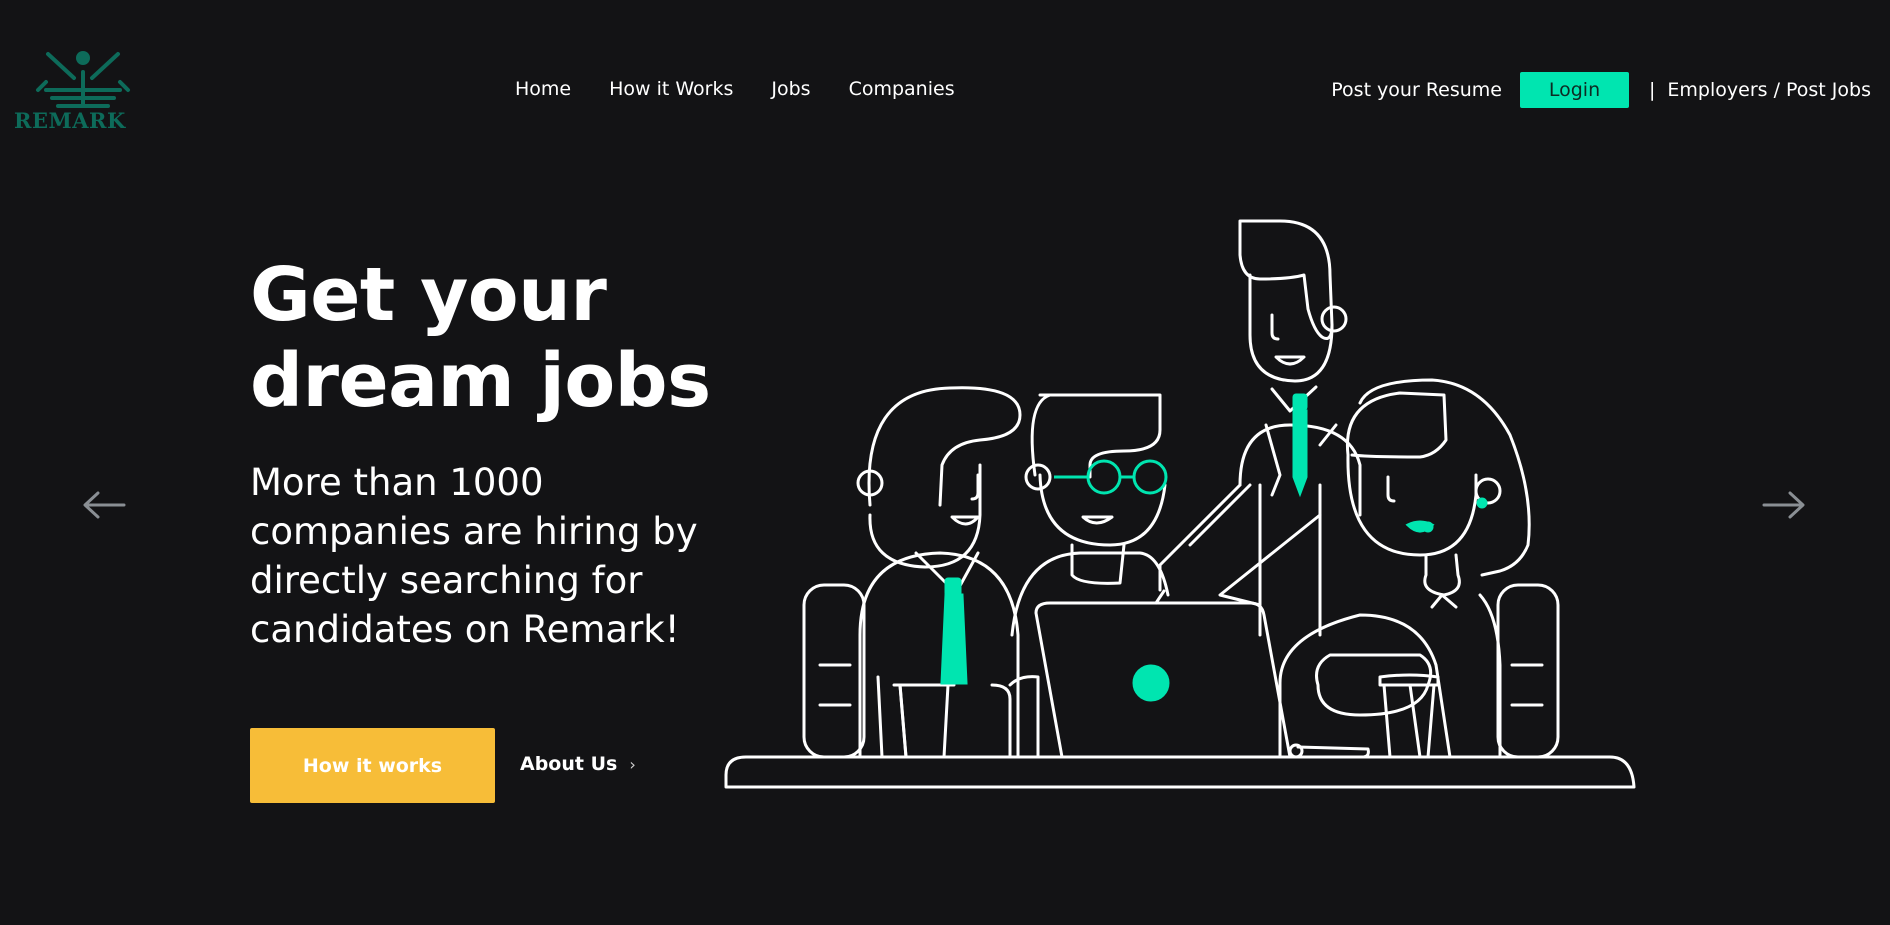 Image resolution: width=1890 pixels, height=925 pixels. I want to click on brand-name: REMARK, so click(70, 120).